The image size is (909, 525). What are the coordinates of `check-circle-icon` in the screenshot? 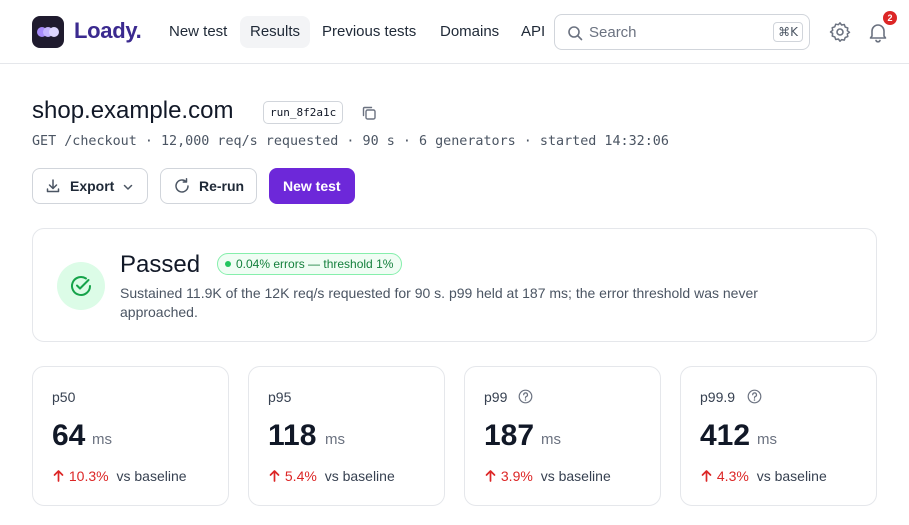 It's located at (81, 286).